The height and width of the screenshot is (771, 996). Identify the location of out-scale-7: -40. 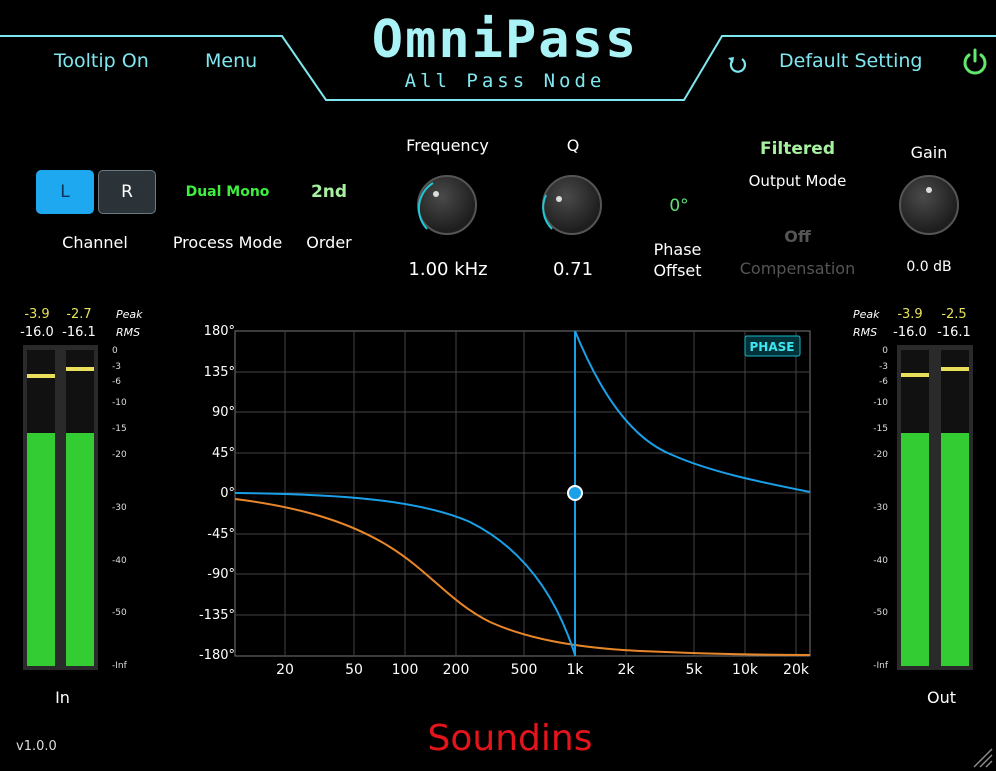
(880, 561).